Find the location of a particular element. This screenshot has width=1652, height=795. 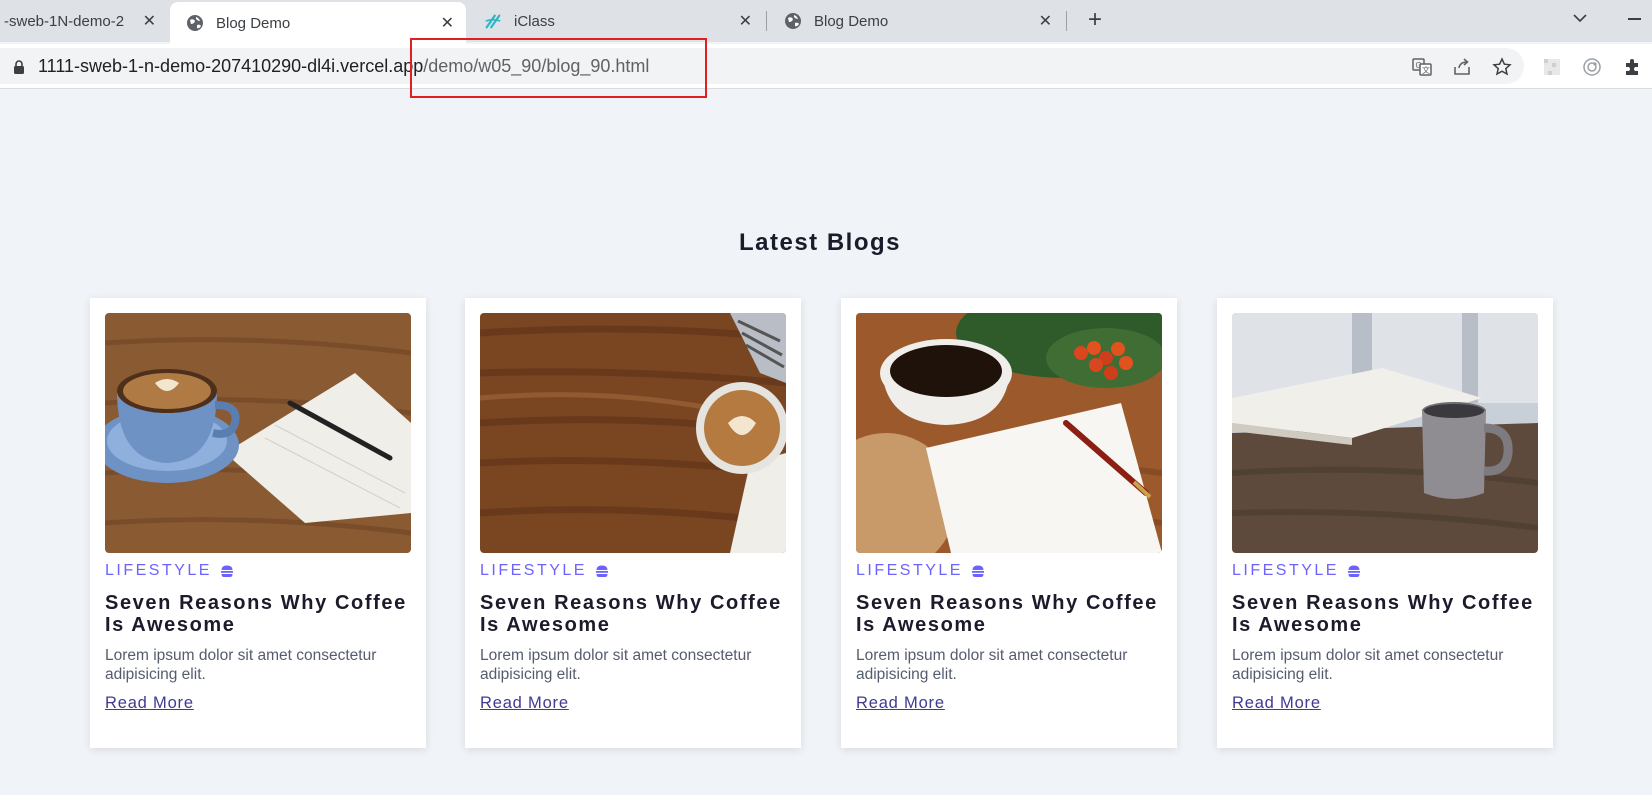

url-highlight-box is located at coordinates (558, 68).